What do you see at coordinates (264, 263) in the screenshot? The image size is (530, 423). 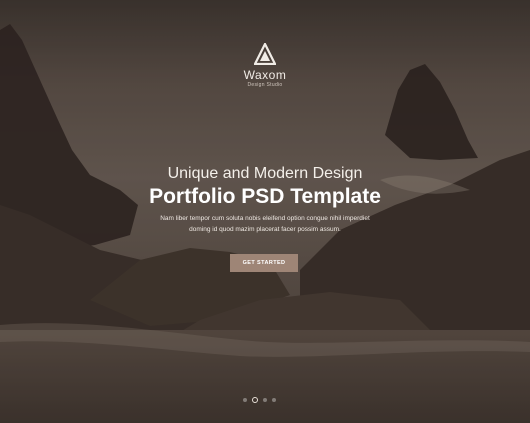 I see `get-started-button: GET STARTED` at bounding box center [264, 263].